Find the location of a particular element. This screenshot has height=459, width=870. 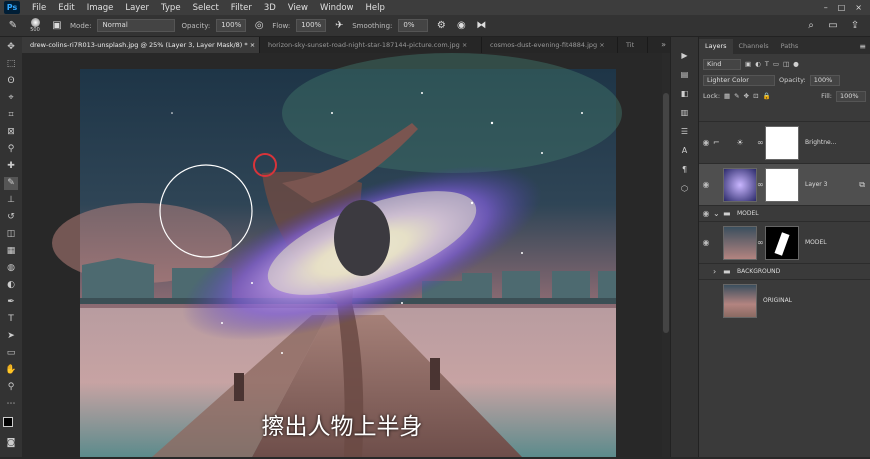

adjustment-filter-icon: ◐ is located at coordinates (758, 64).